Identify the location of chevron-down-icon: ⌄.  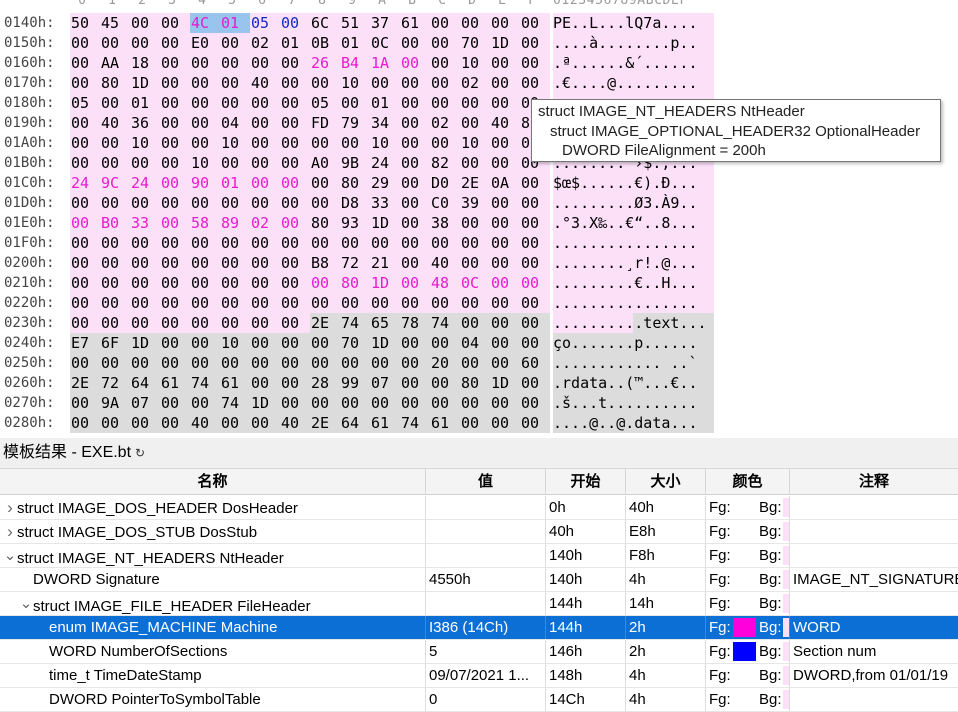
(26, 603).